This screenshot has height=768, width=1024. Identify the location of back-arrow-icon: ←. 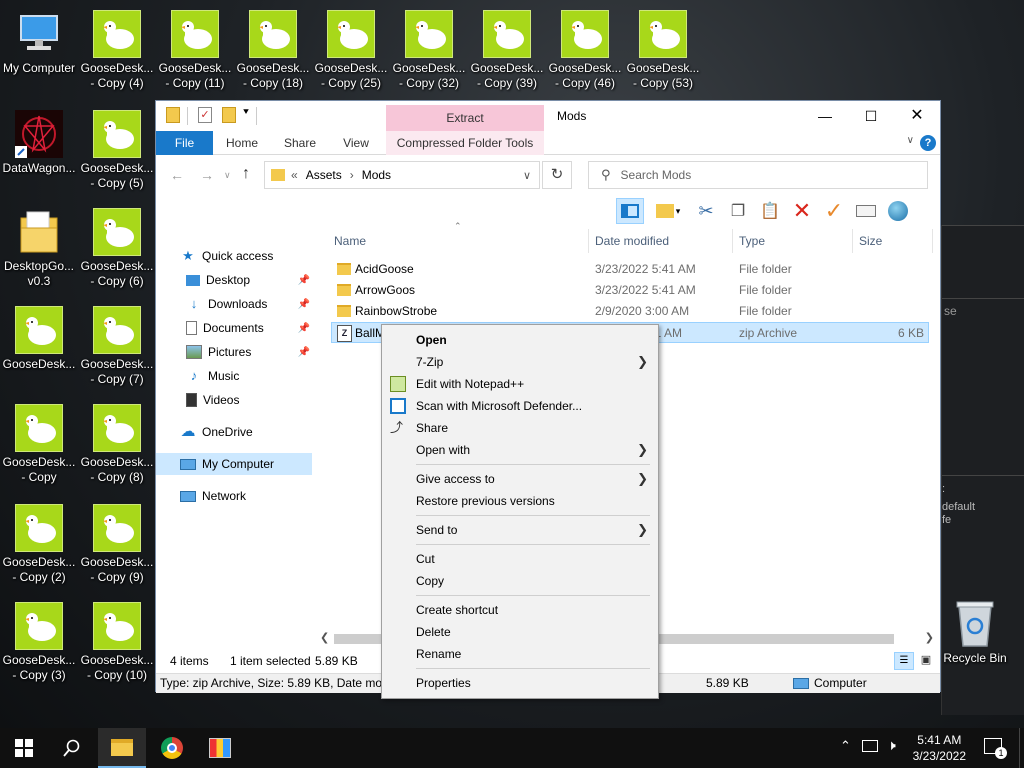
(177, 175).